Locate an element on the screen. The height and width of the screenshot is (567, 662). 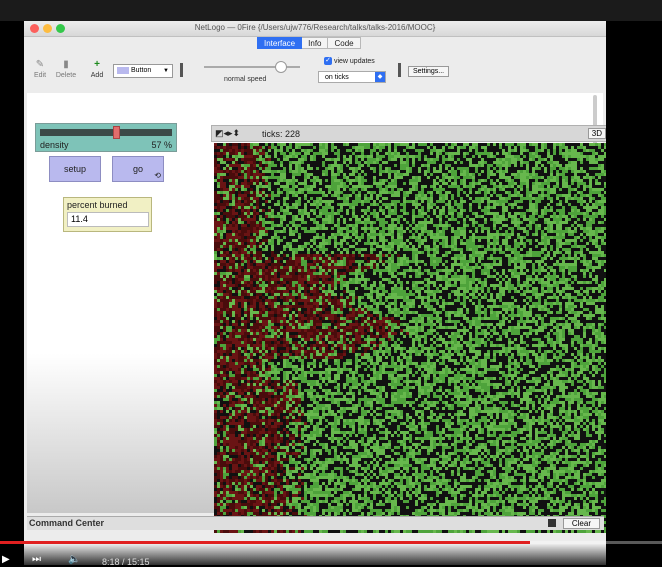
volume-icon: 🔈 is located at coordinates (74, 559).